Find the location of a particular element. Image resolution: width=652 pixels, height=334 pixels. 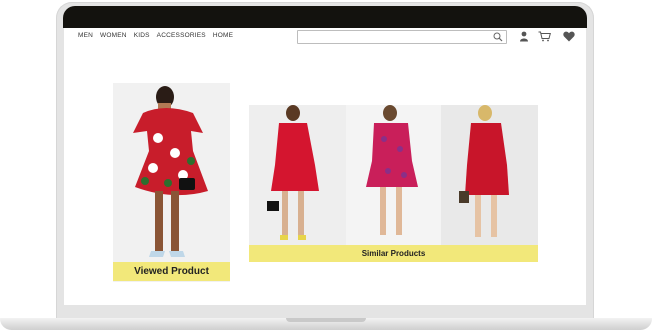

viewed-product-image is located at coordinates (171, 182).